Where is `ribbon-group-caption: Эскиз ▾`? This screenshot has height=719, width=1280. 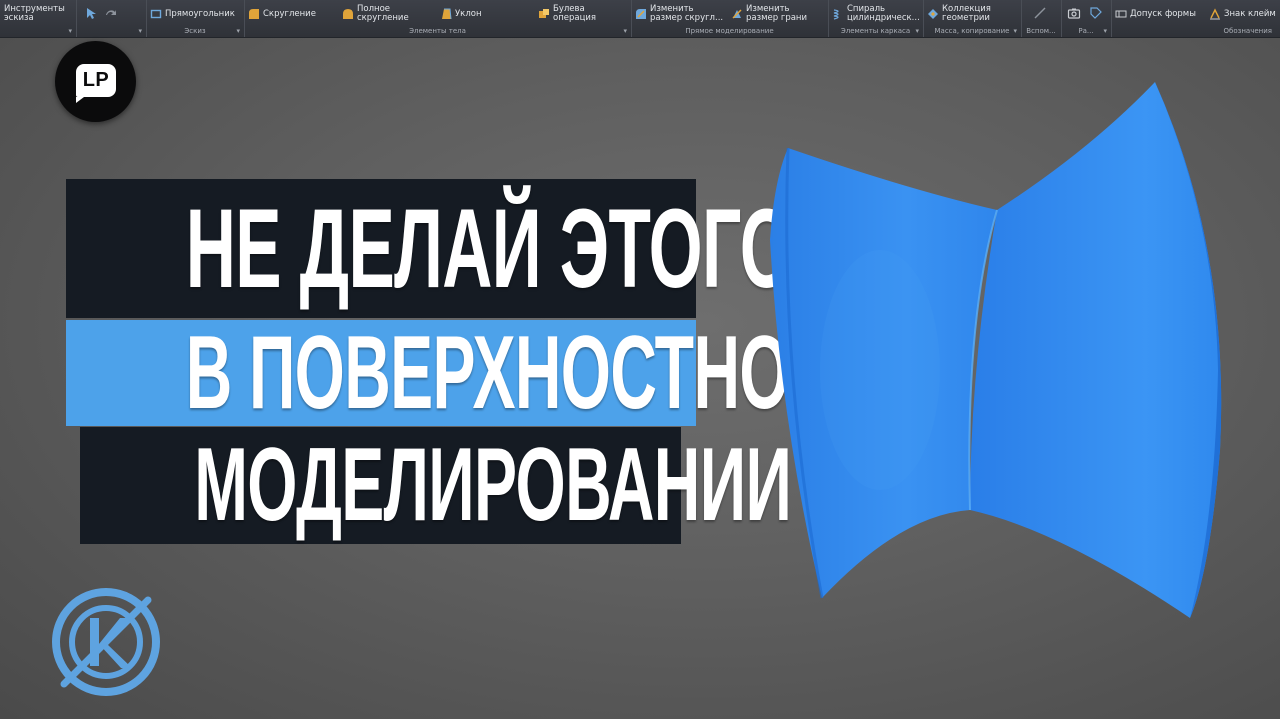 ribbon-group-caption: Эскиз ▾ is located at coordinates (195, 31).